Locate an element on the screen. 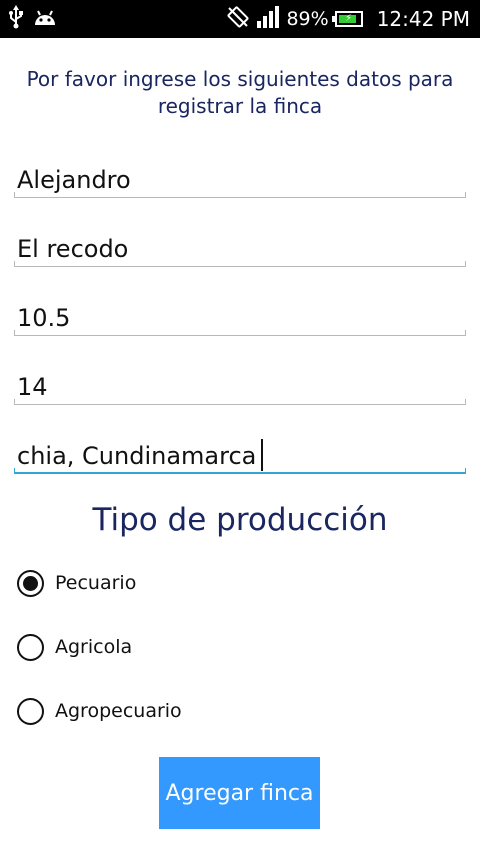  radio-option-agricola: Agricola is located at coordinates (74, 647).